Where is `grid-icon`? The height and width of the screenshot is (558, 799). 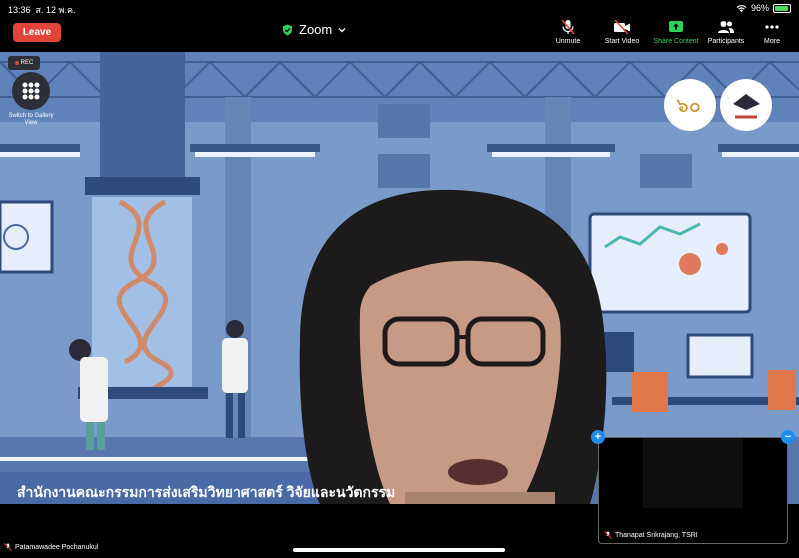 grid-icon is located at coordinates (31, 91).